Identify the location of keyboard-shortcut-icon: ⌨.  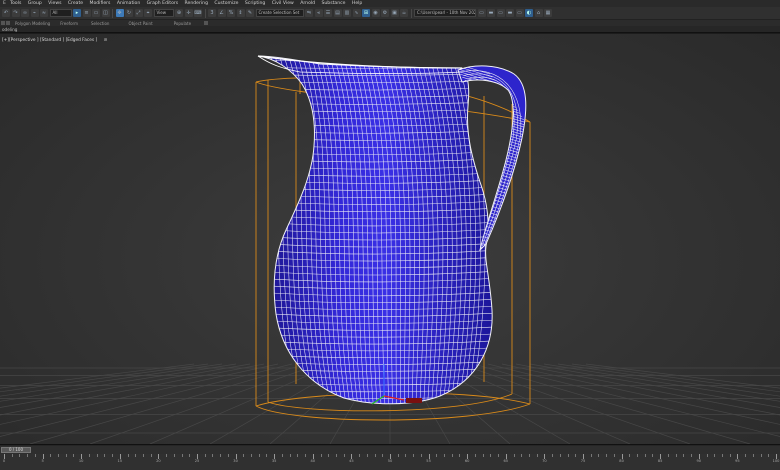
(198, 13).